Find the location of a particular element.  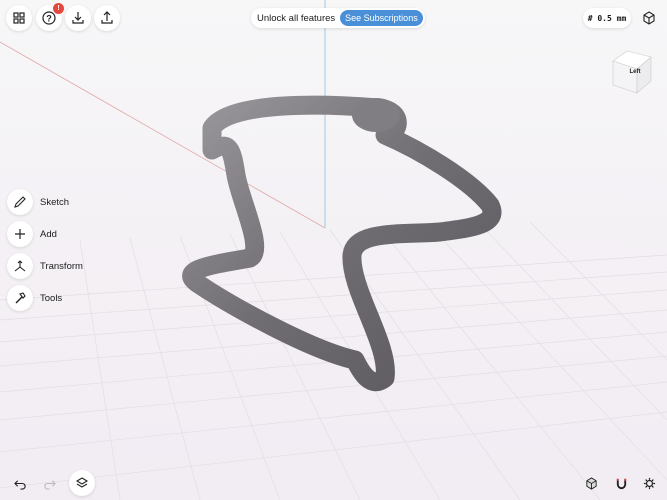

redo-button is located at coordinates (49, 483).